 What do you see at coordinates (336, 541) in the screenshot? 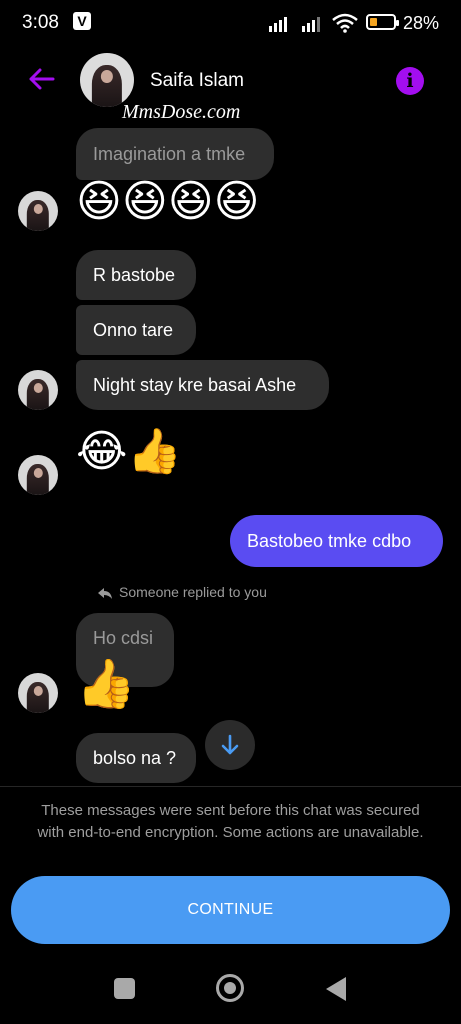
I see `outgoing-message-bubble: Bastobeo tmke cdbo` at bounding box center [336, 541].